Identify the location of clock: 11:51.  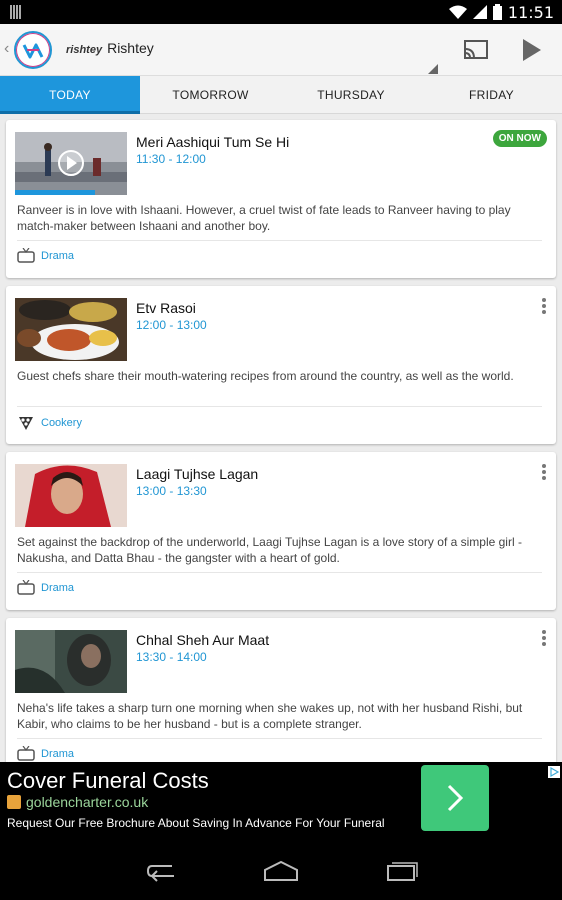
(530, 12).